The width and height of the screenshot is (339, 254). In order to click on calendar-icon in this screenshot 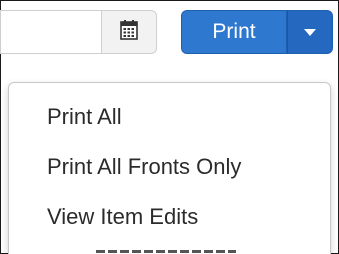, I will do `click(129, 32)`.